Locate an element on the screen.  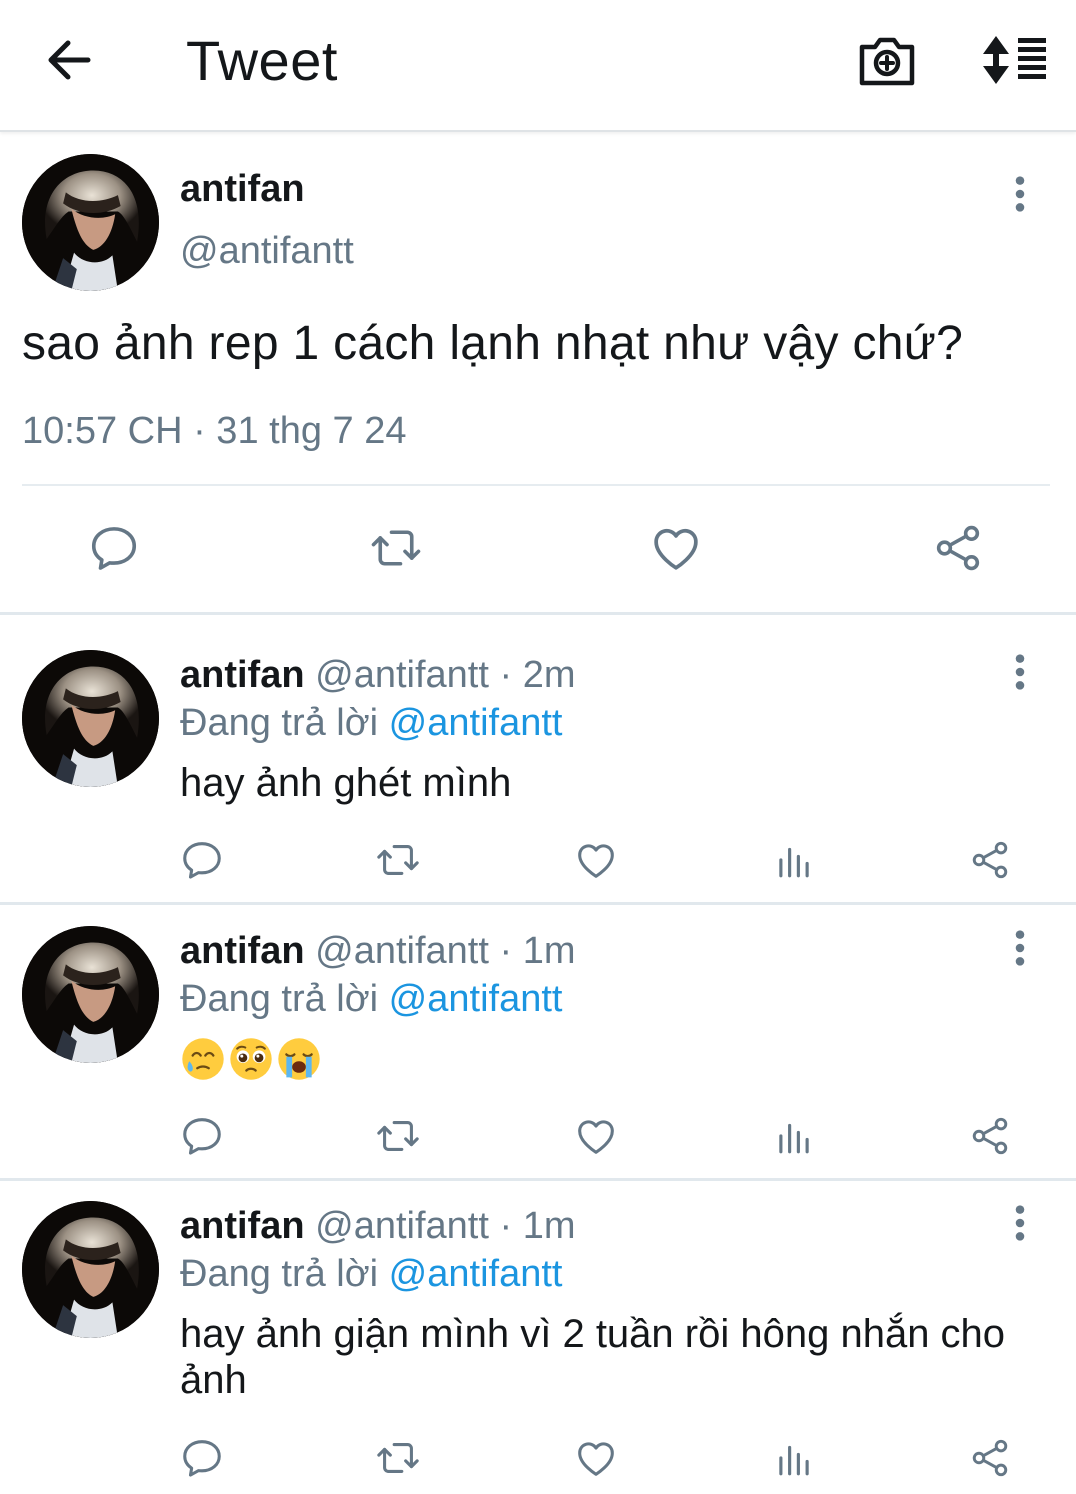
camera-plus-icon is located at coordinates (887, 61).